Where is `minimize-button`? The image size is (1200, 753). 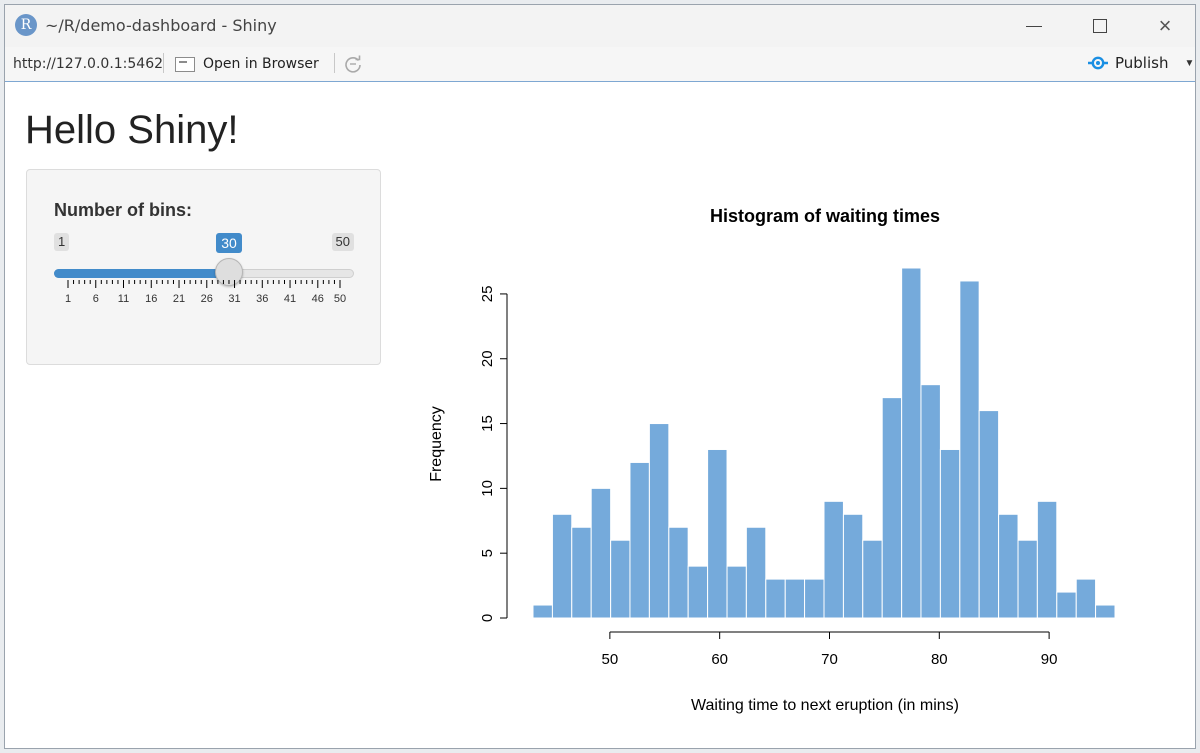
minimize-button is located at coordinates (1033, 26).